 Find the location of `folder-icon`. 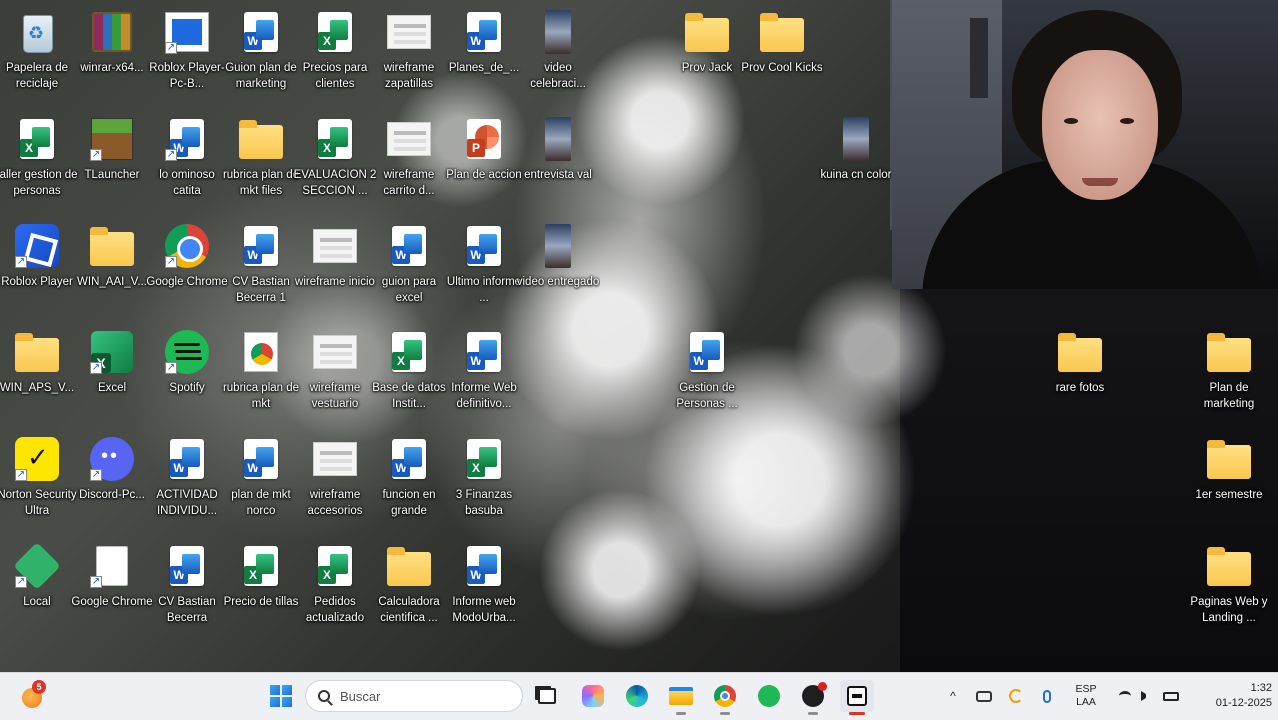

folder-icon is located at coordinates (37, 352).